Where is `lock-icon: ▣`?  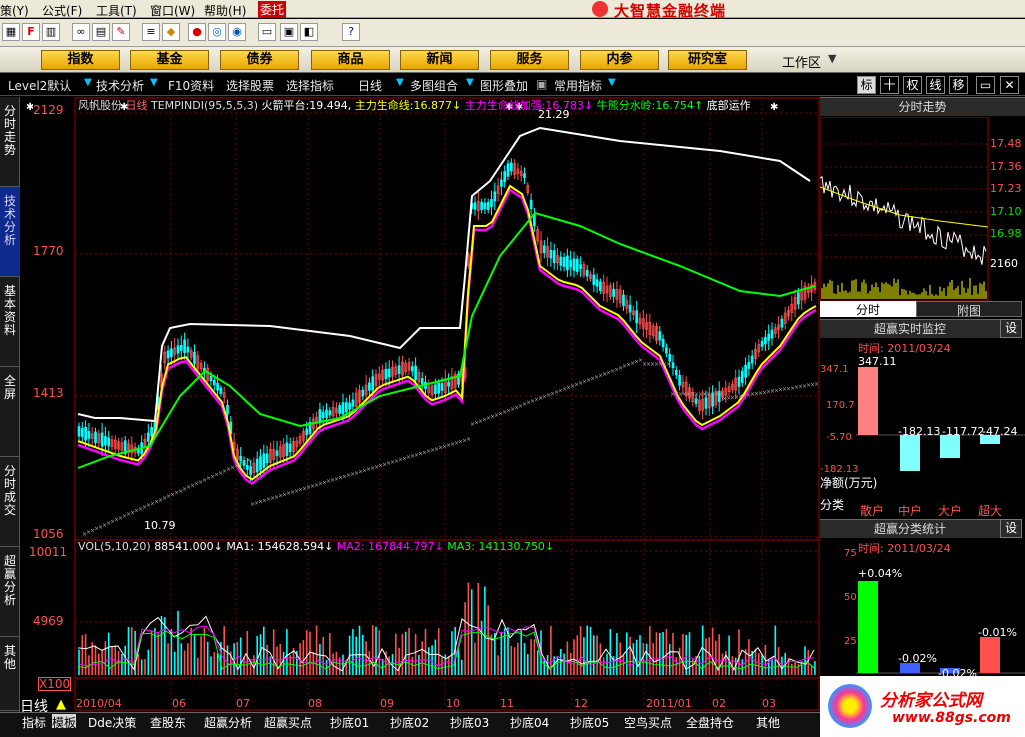
lock-icon: ▣ is located at coordinates (541, 84).